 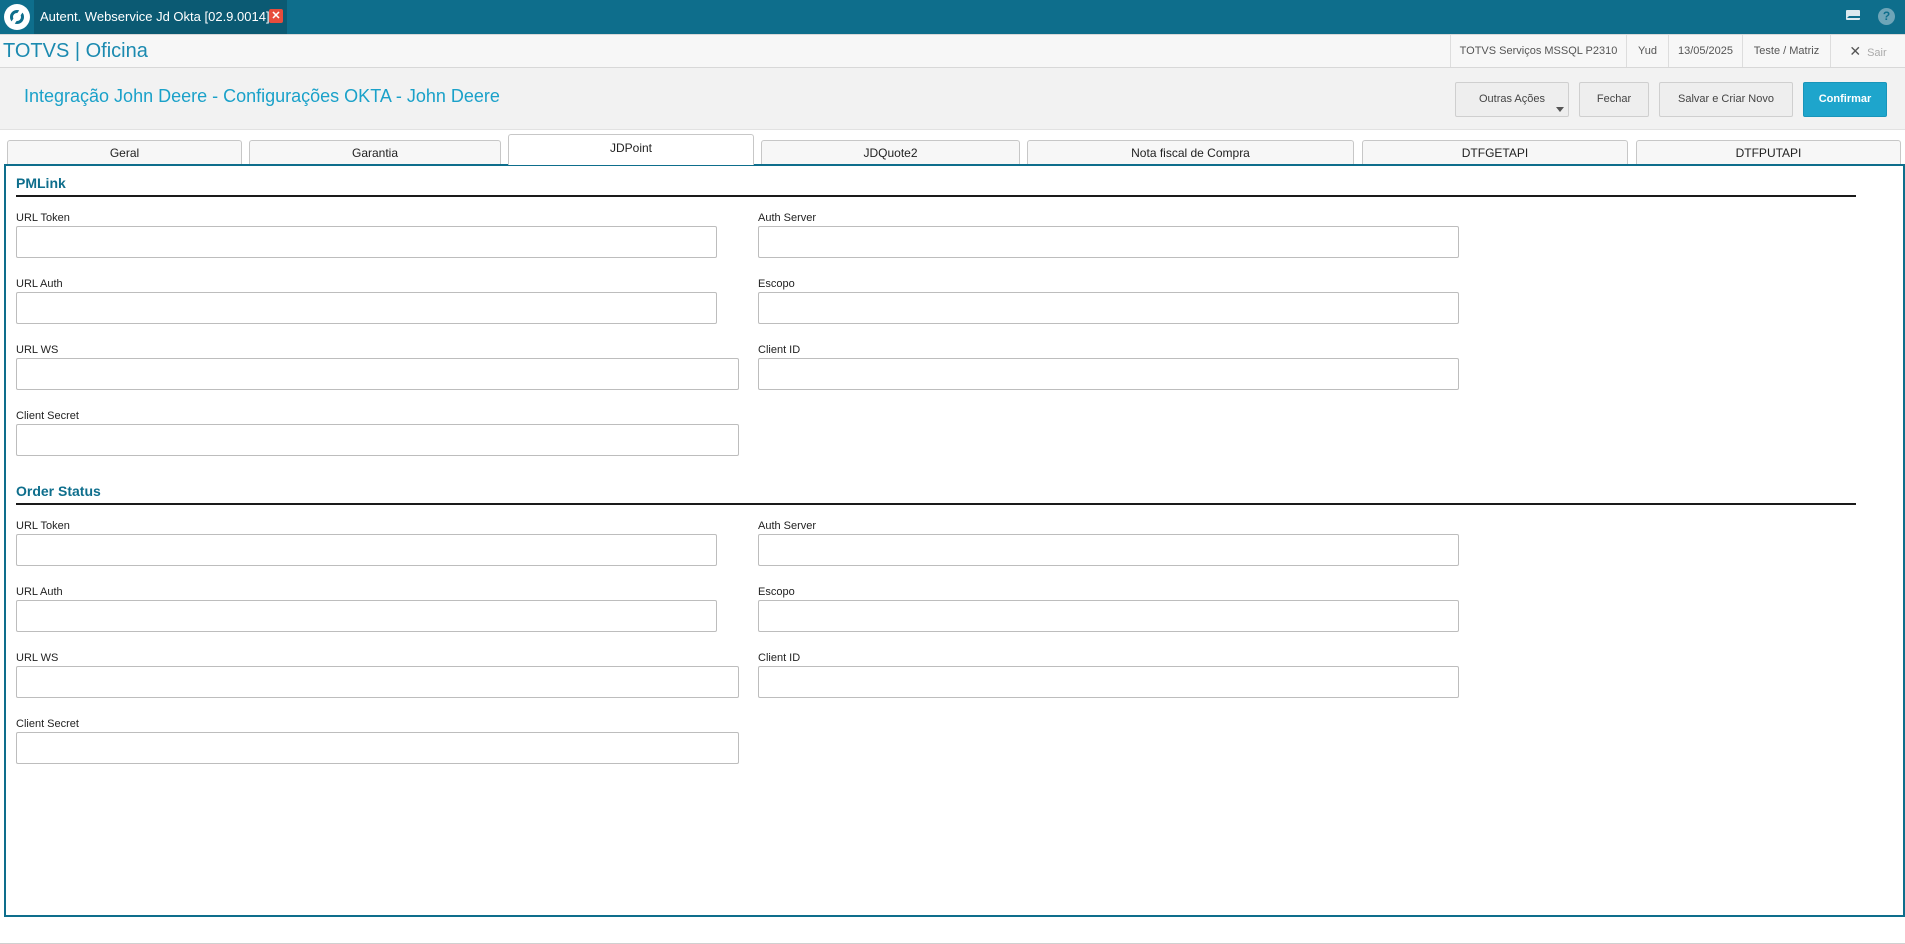 What do you see at coordinates (1705, 51) in the screenshot?
I see `date-info: 13/05/2025` at bounding box center [1705, 51].